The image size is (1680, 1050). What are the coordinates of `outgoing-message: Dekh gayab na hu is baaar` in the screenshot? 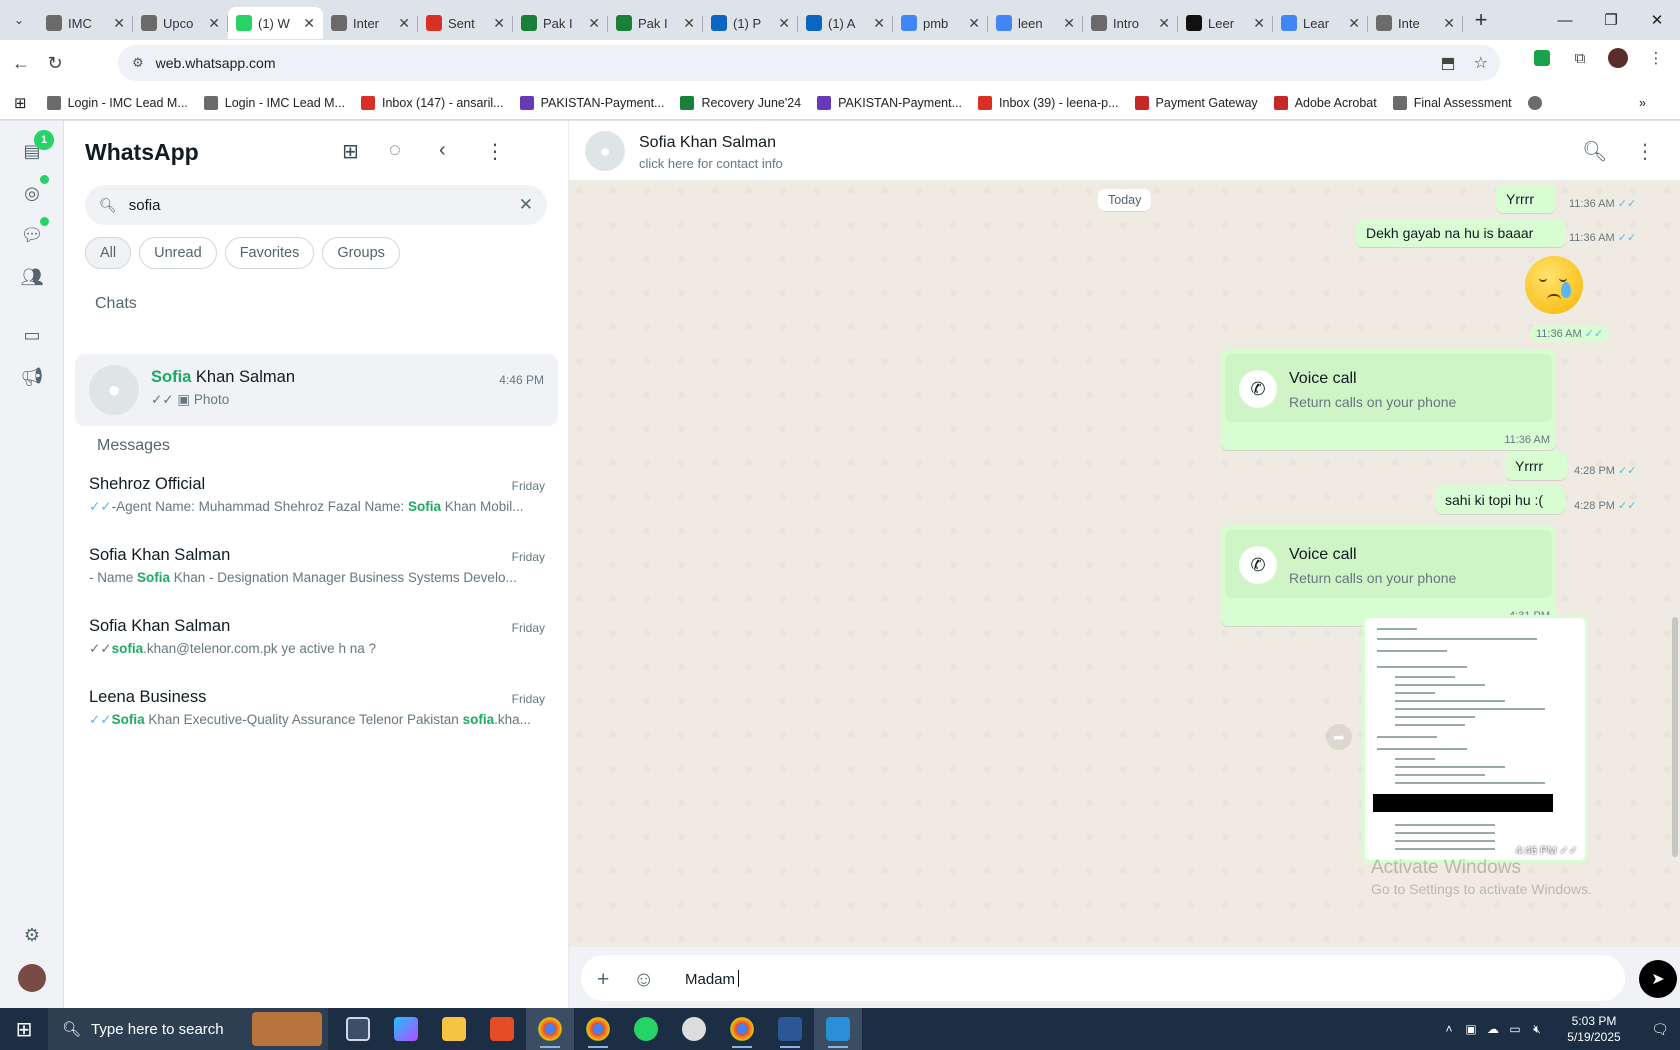 It's located at (1461, 233).